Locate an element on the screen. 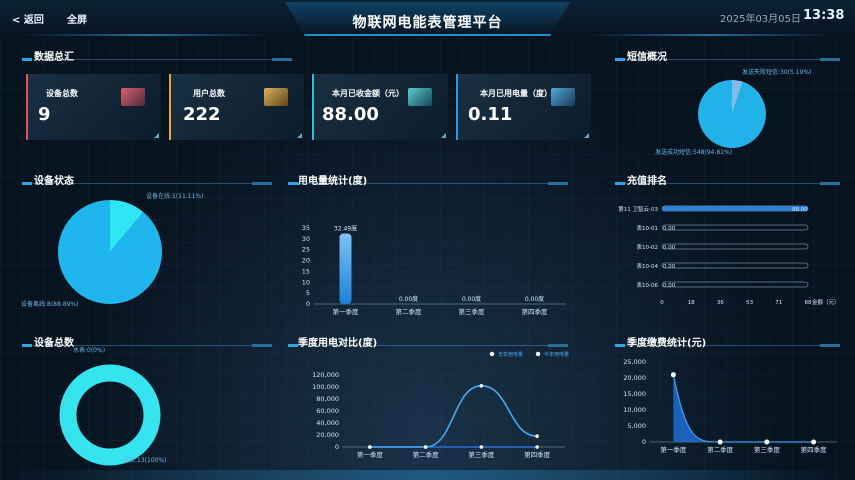 The width and height of the screenshot is (855, 480). stat-card-power: 本月已用电量（度） 0.11 is located at coordinates (523, 107).